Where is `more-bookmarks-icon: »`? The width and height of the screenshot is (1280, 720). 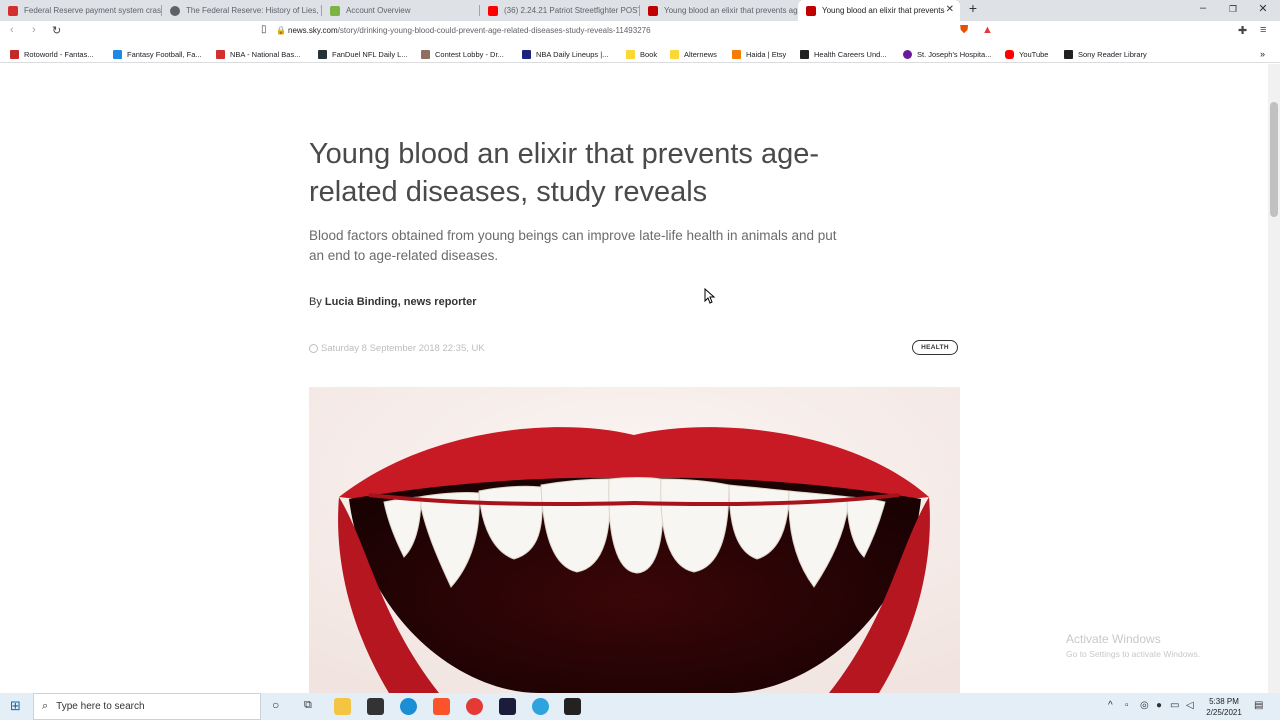
more-bookmarks-icon: » is located at coordinates (1262, 54).